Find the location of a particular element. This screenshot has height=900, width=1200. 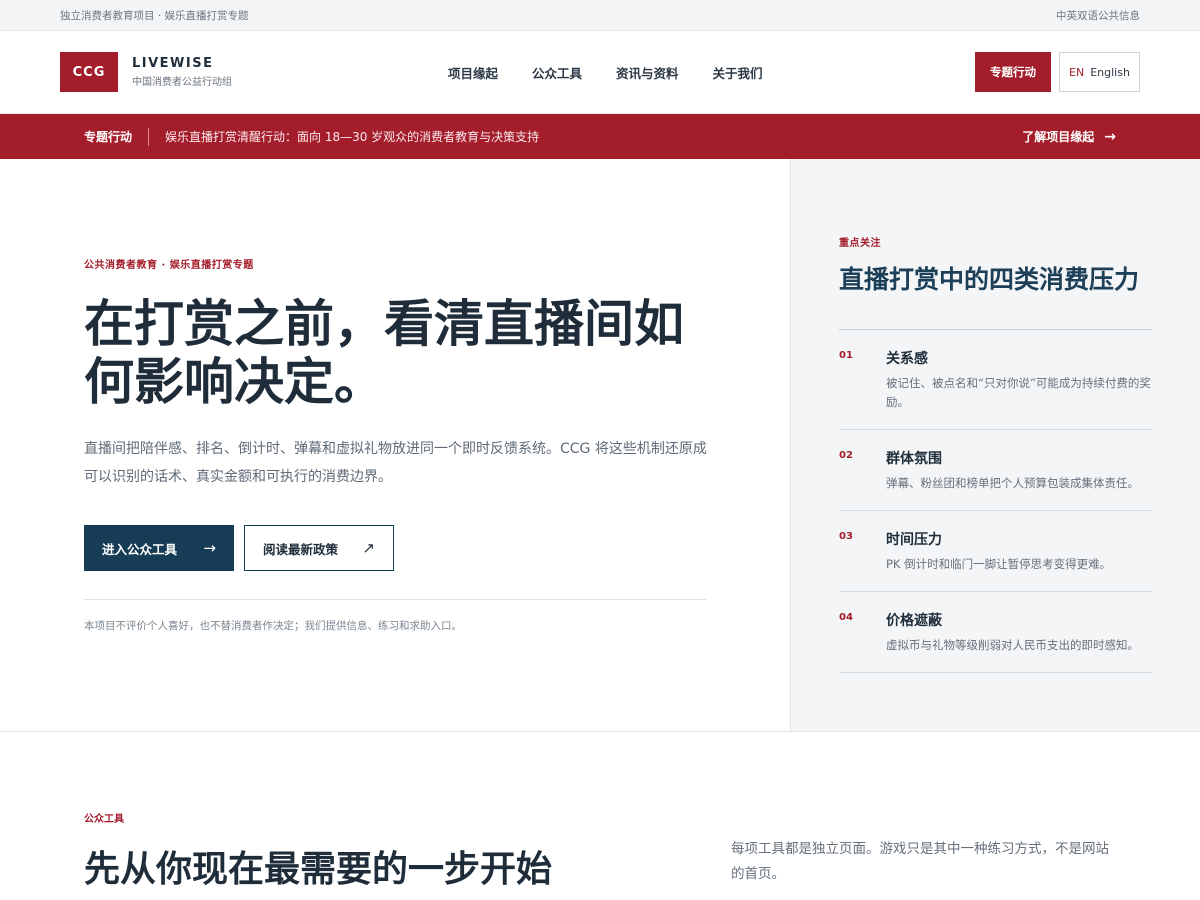

nav-item-resources: 资讯与资料 is located at coordinates (647, 72).